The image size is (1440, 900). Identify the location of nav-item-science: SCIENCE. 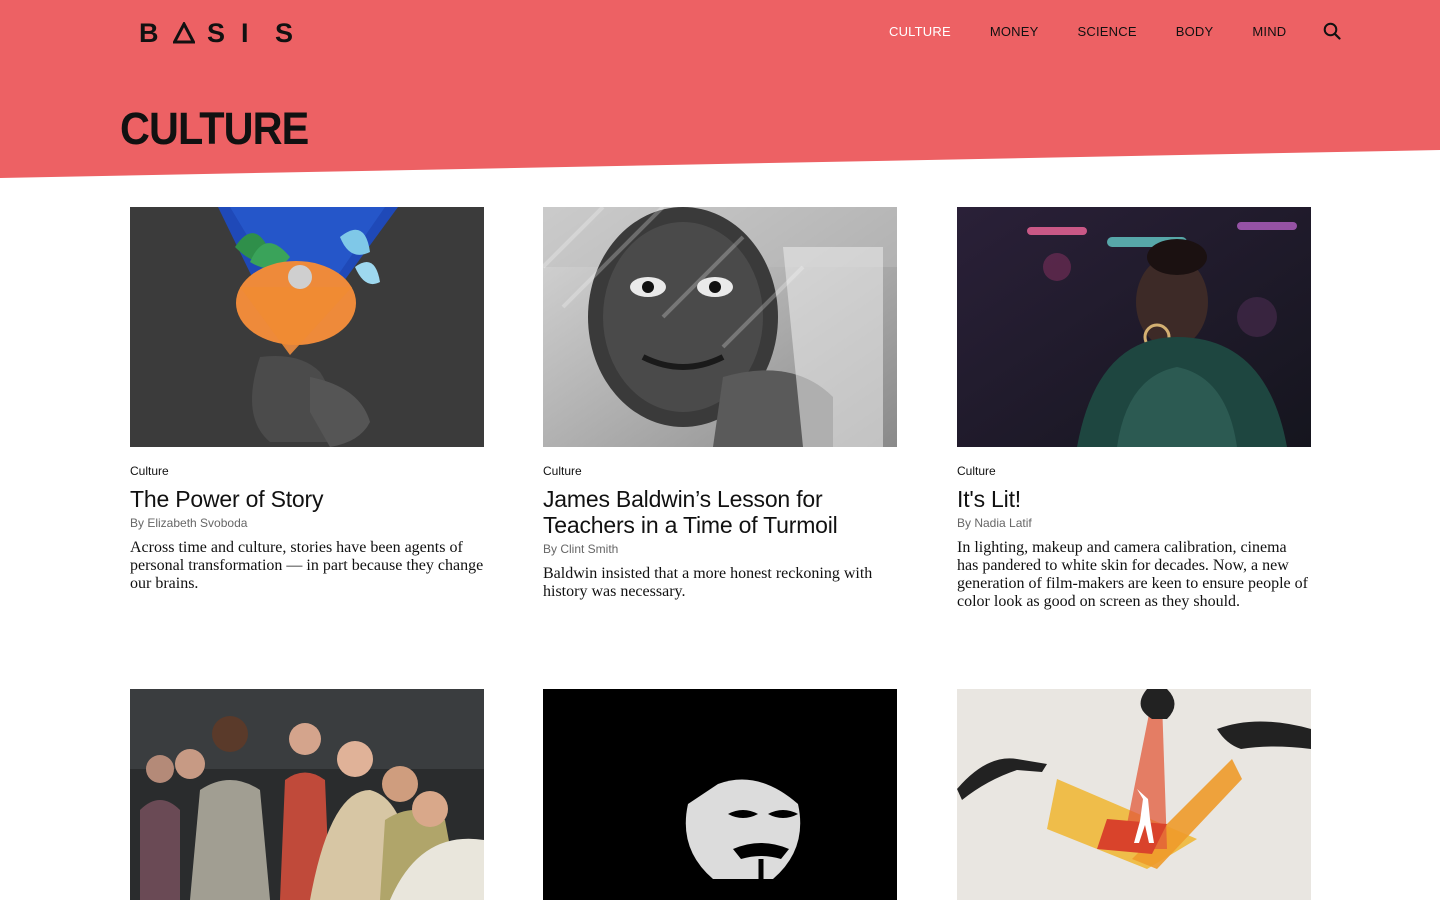
(1107, 31).